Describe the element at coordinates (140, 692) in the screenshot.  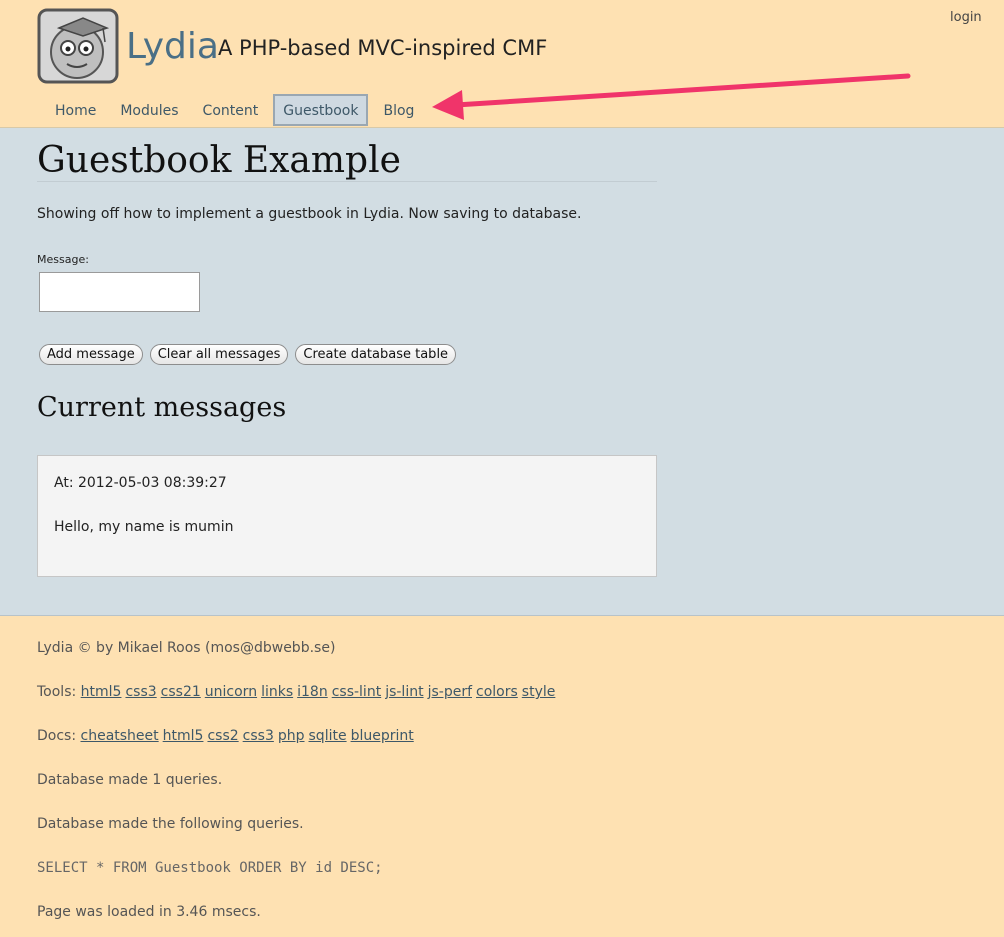
I see `tool-link-css3: css3` at that location.